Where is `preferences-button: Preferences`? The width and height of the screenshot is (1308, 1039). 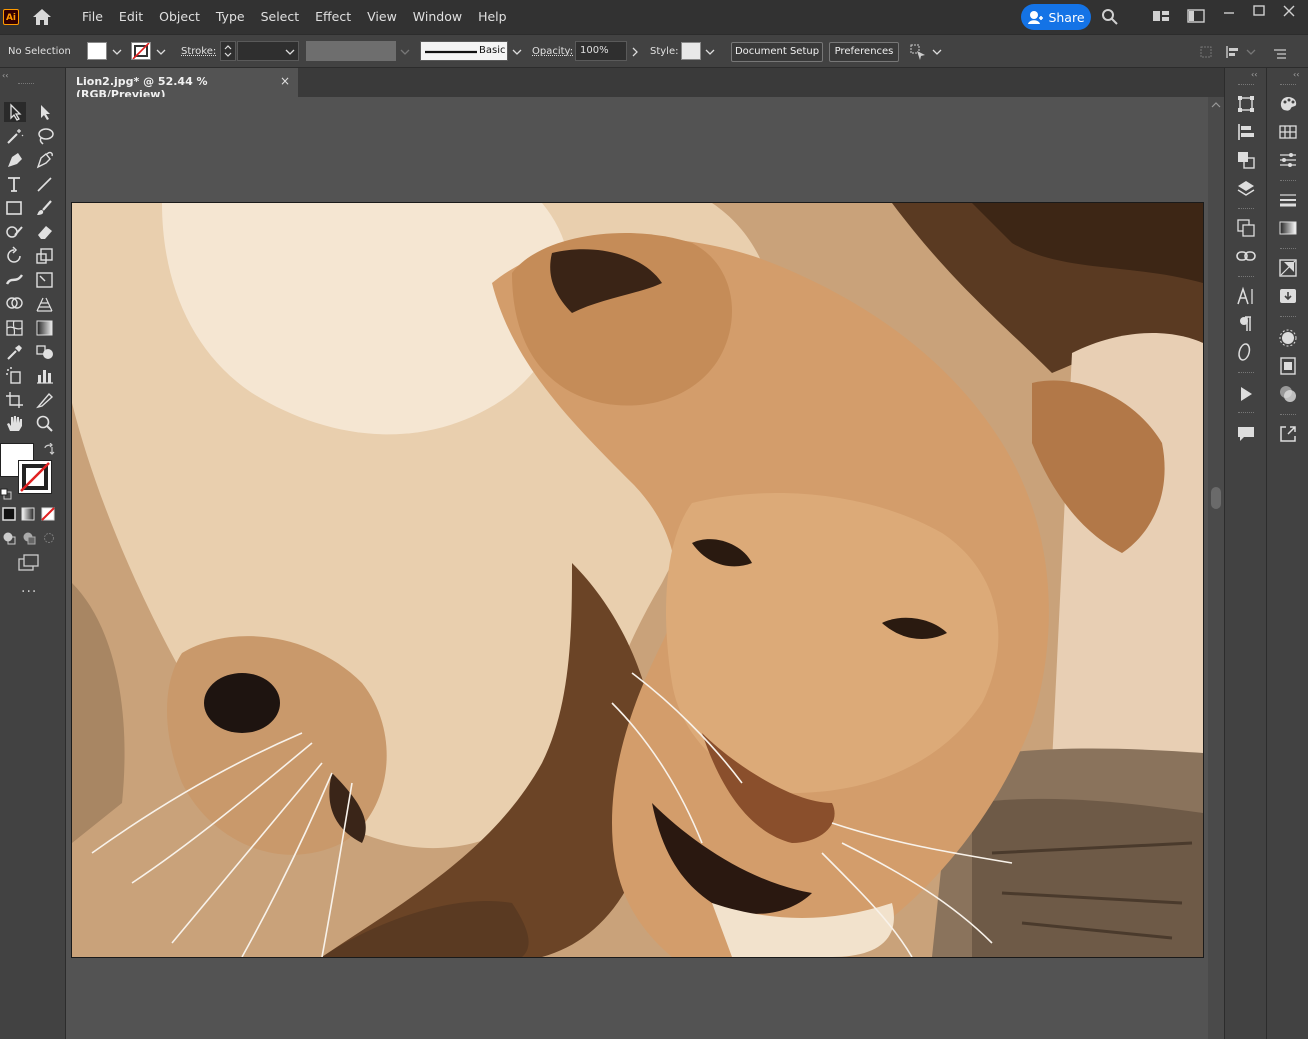
preferences-button: Preferences is located at coordinates (864, 52).